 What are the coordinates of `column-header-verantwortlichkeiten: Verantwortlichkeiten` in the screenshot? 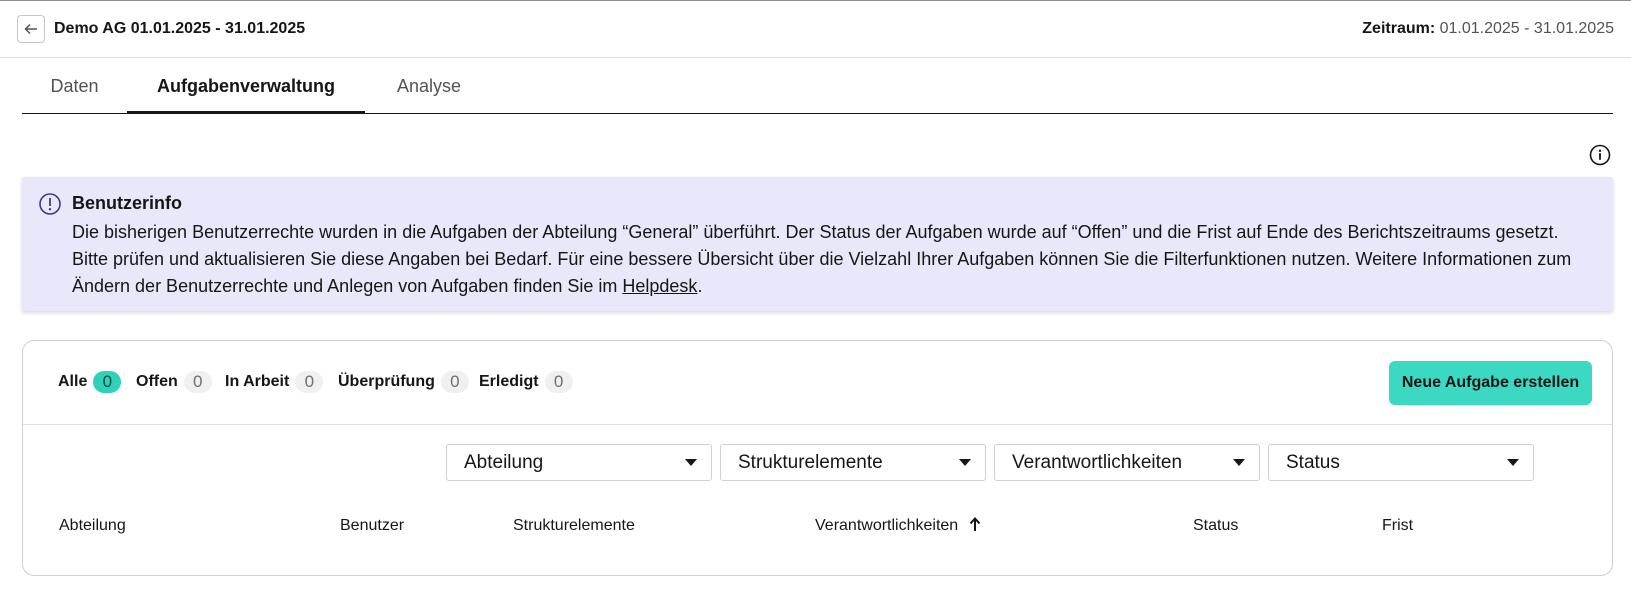 It's located at (898, 526).